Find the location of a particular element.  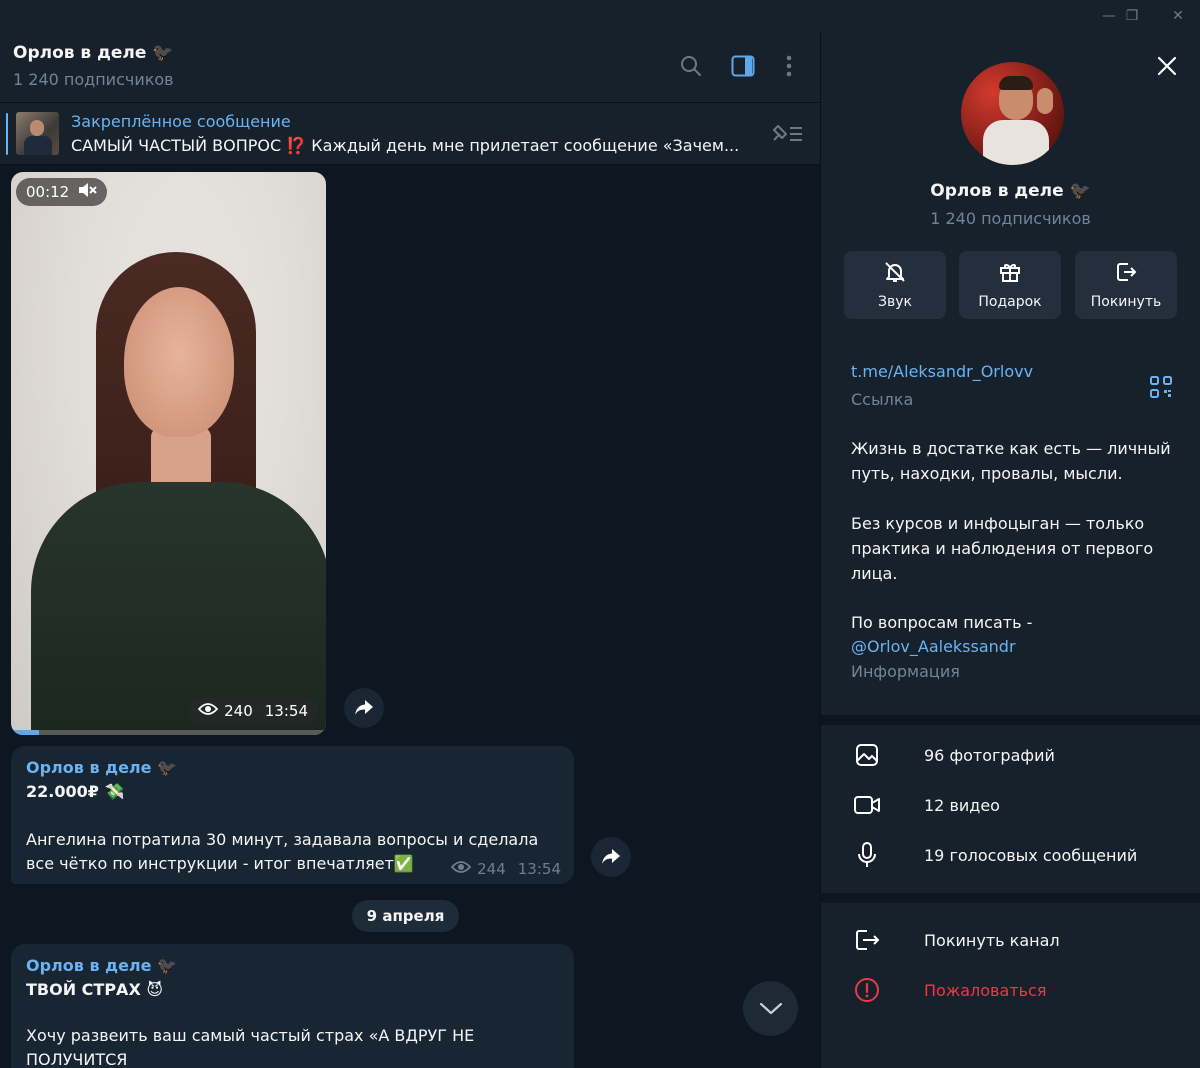

video-views: 240 is located at coordinates (238, 711).